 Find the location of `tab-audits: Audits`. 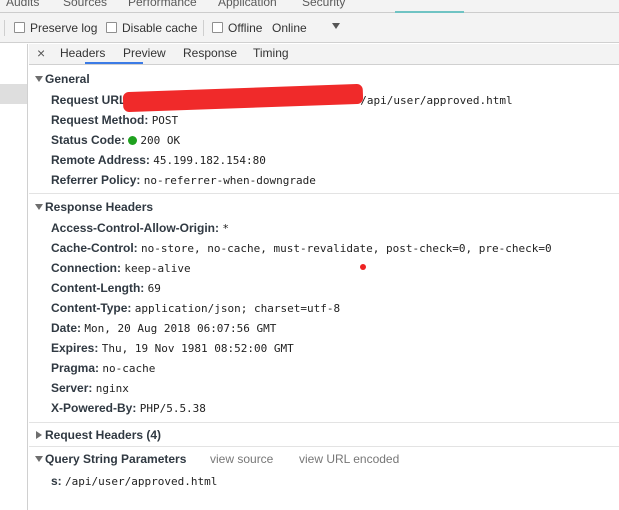

tab-audits: Audits is located at coordinates (22, 4).